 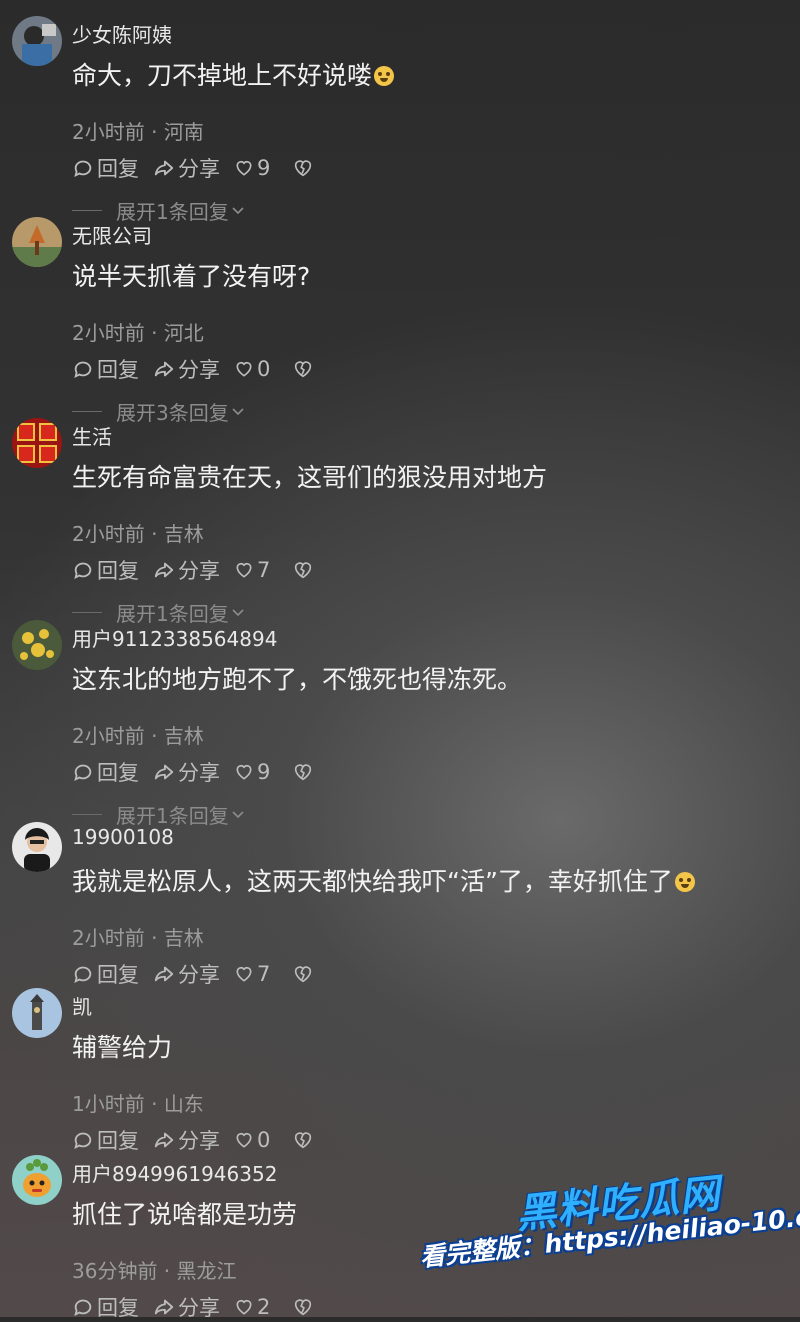 What do you see at coordinates (384, 76) in the screenshot?
I see `crying-laughing-emoji-icon` at bounding box center [384, 76].